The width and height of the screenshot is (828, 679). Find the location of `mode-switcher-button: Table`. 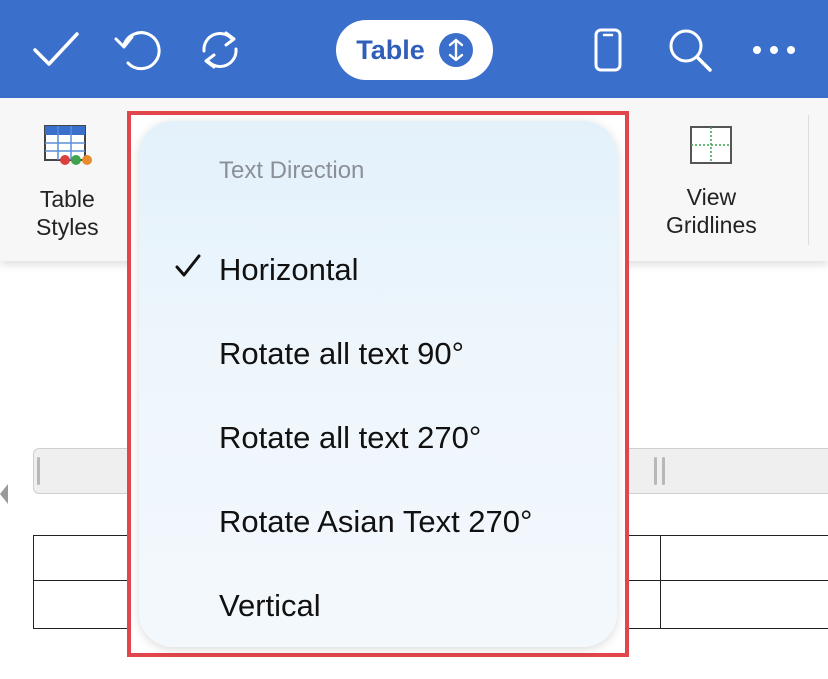

mode-switcher-button: Table is located at coordinates (414, 50).